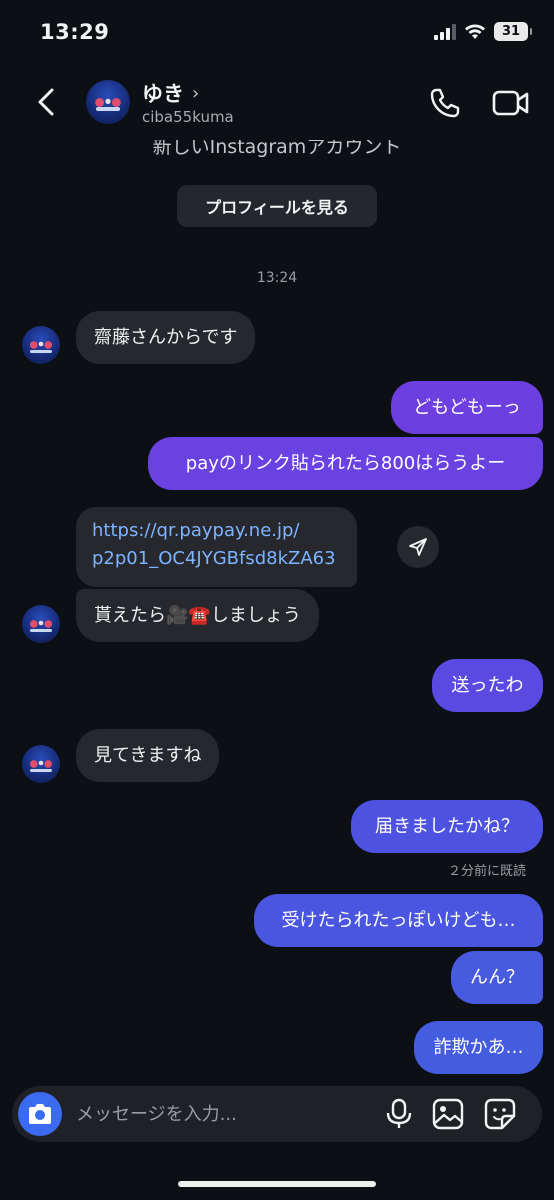  Describe the element at coordinates (497, 977) in the screenshot. I see `message-bubble-outgoing: んん？` at that location.